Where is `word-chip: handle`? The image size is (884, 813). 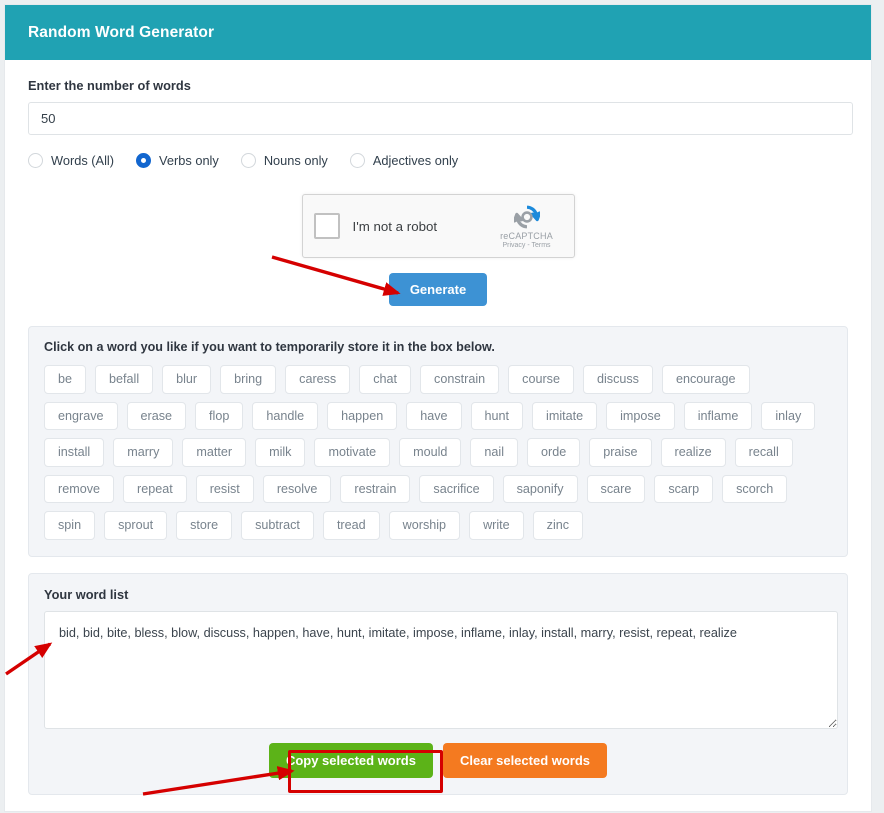 word-chip: handle is located at coordinates (285, 416).